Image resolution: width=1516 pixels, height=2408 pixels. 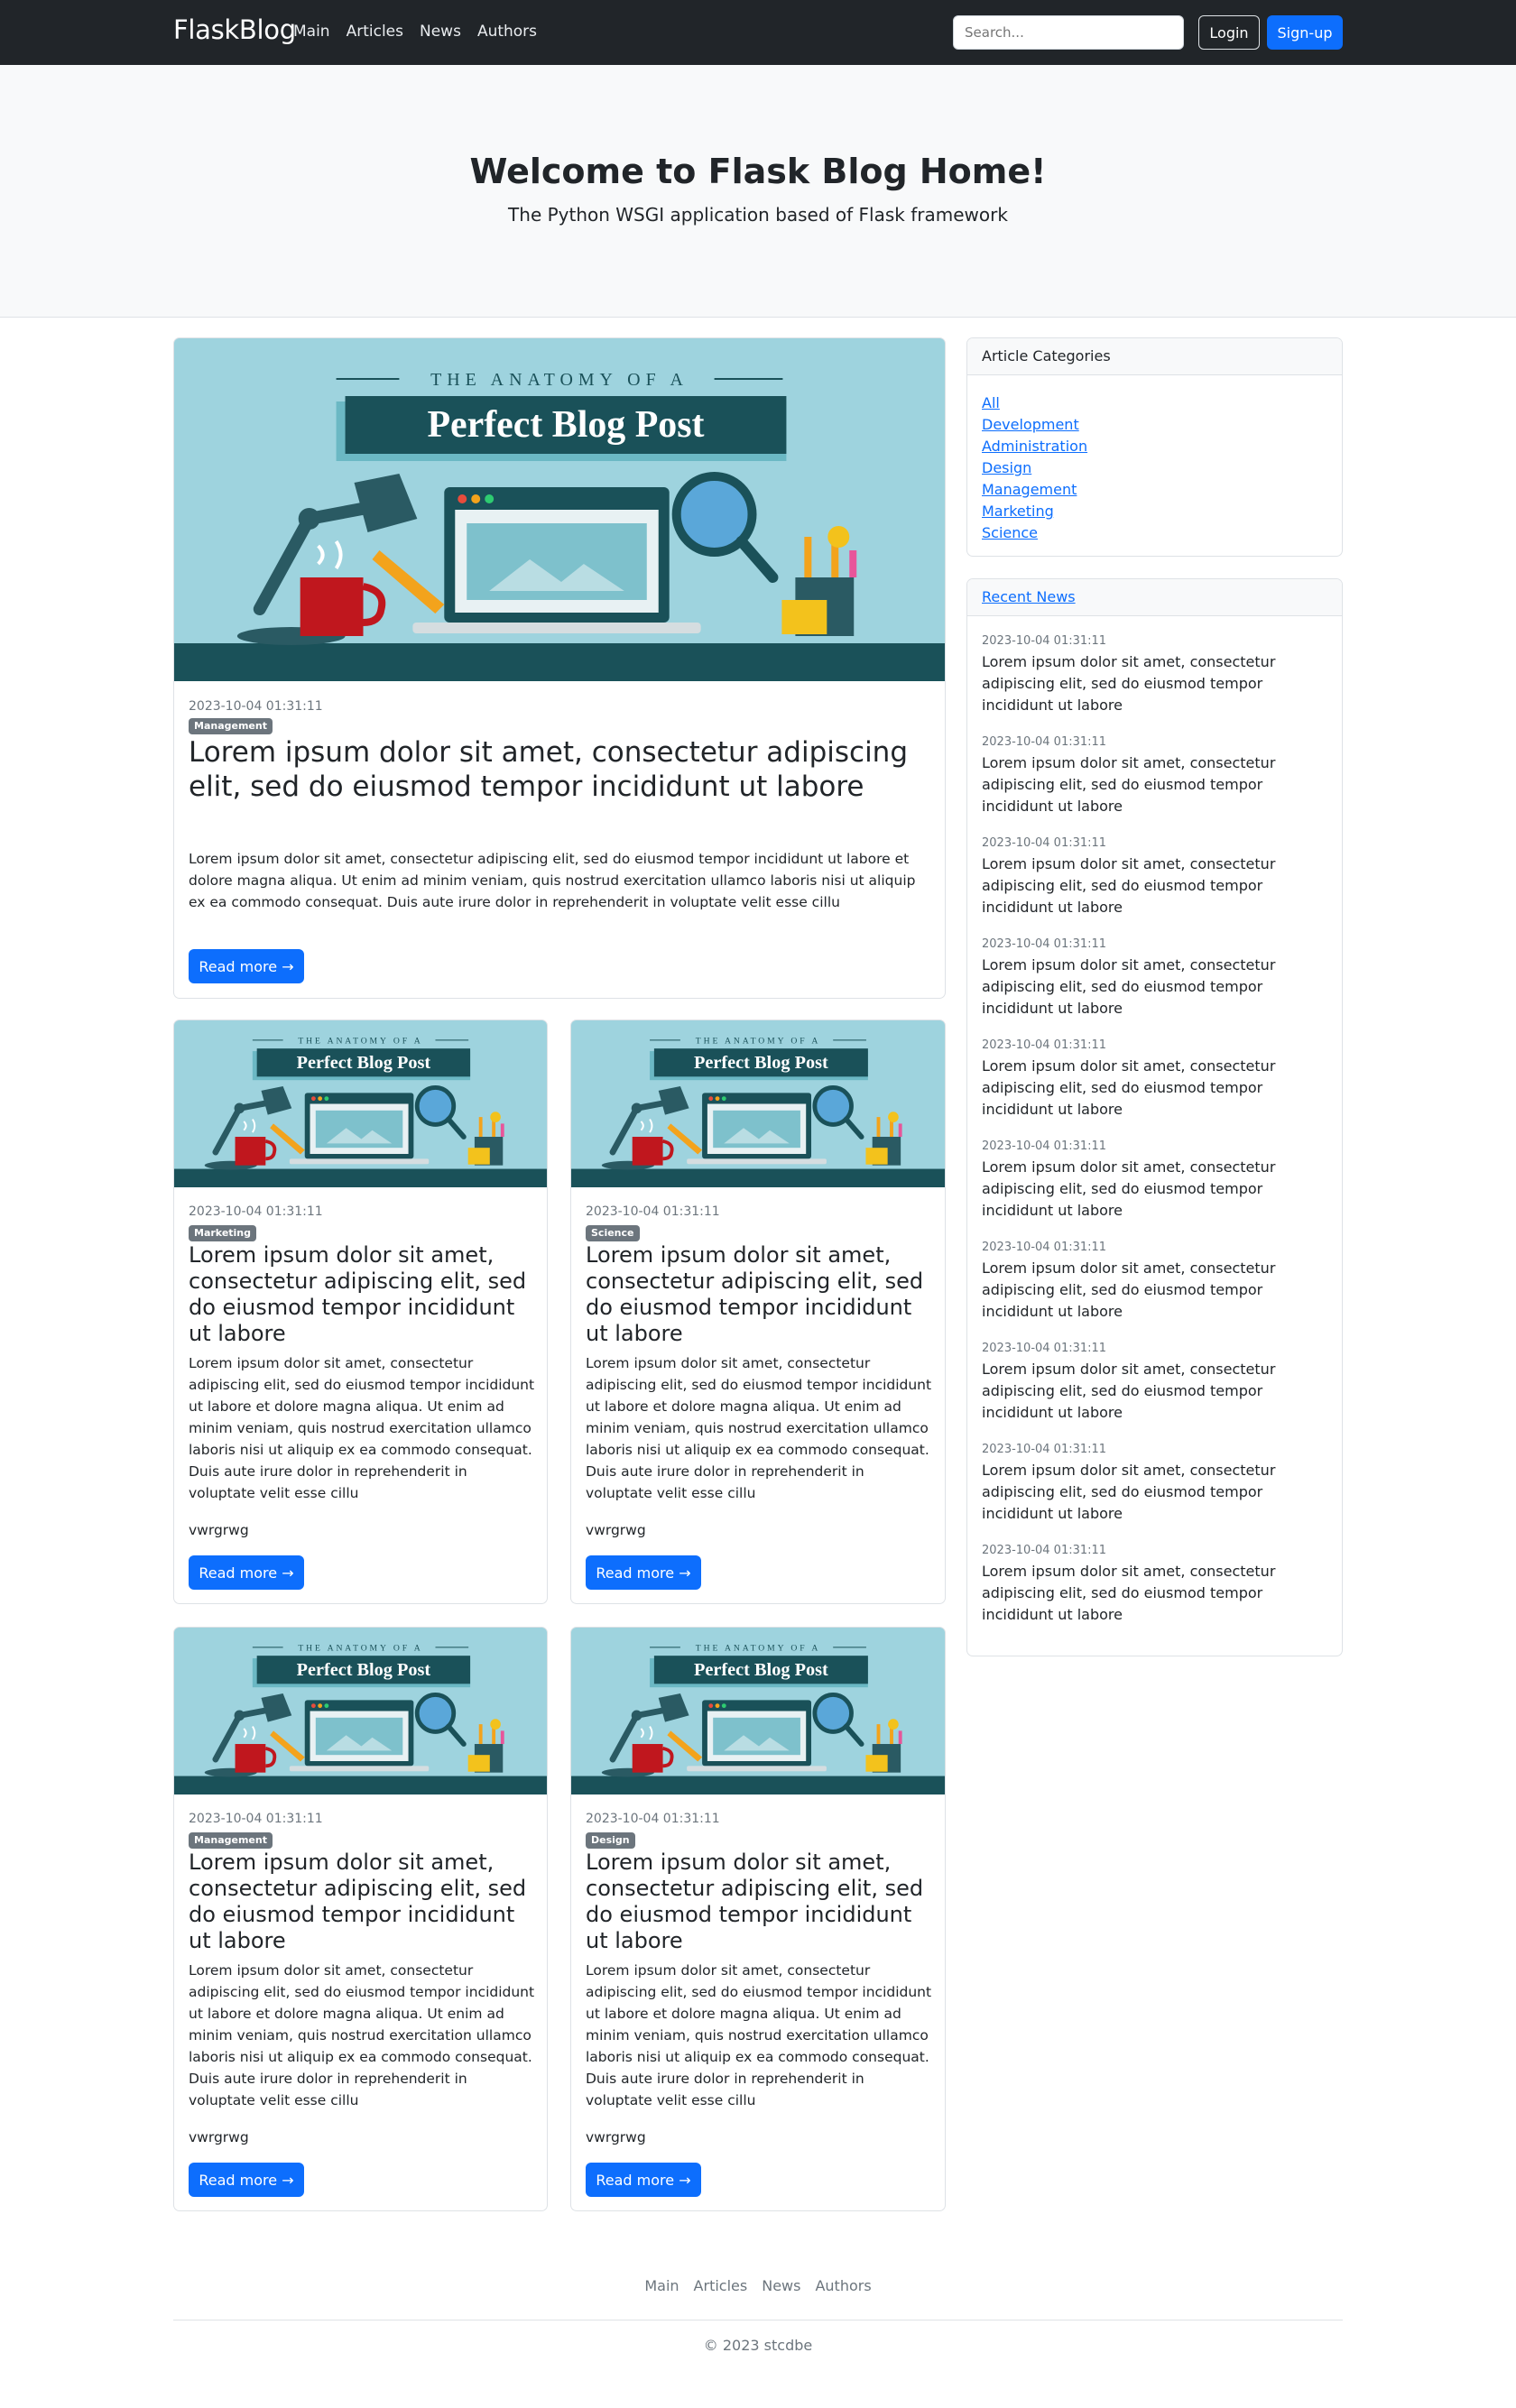 What do you see at coordinates (1034, 490) in the screenshot?
I see `category-link-management: Management` at bounding box center [1034, 490].